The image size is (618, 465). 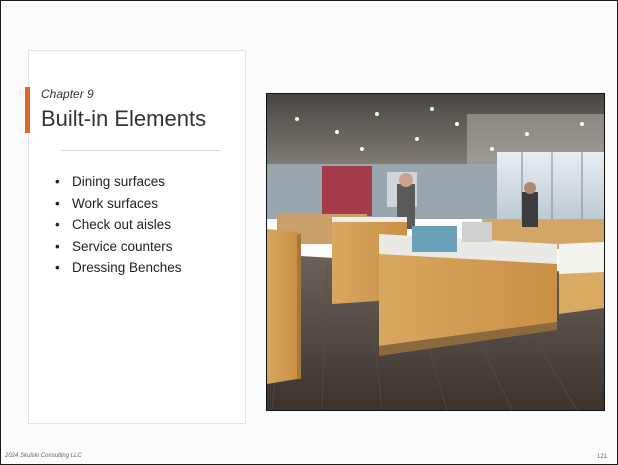 I want to click on bullet-item: Check out aisles, so click(x=118, y=225).